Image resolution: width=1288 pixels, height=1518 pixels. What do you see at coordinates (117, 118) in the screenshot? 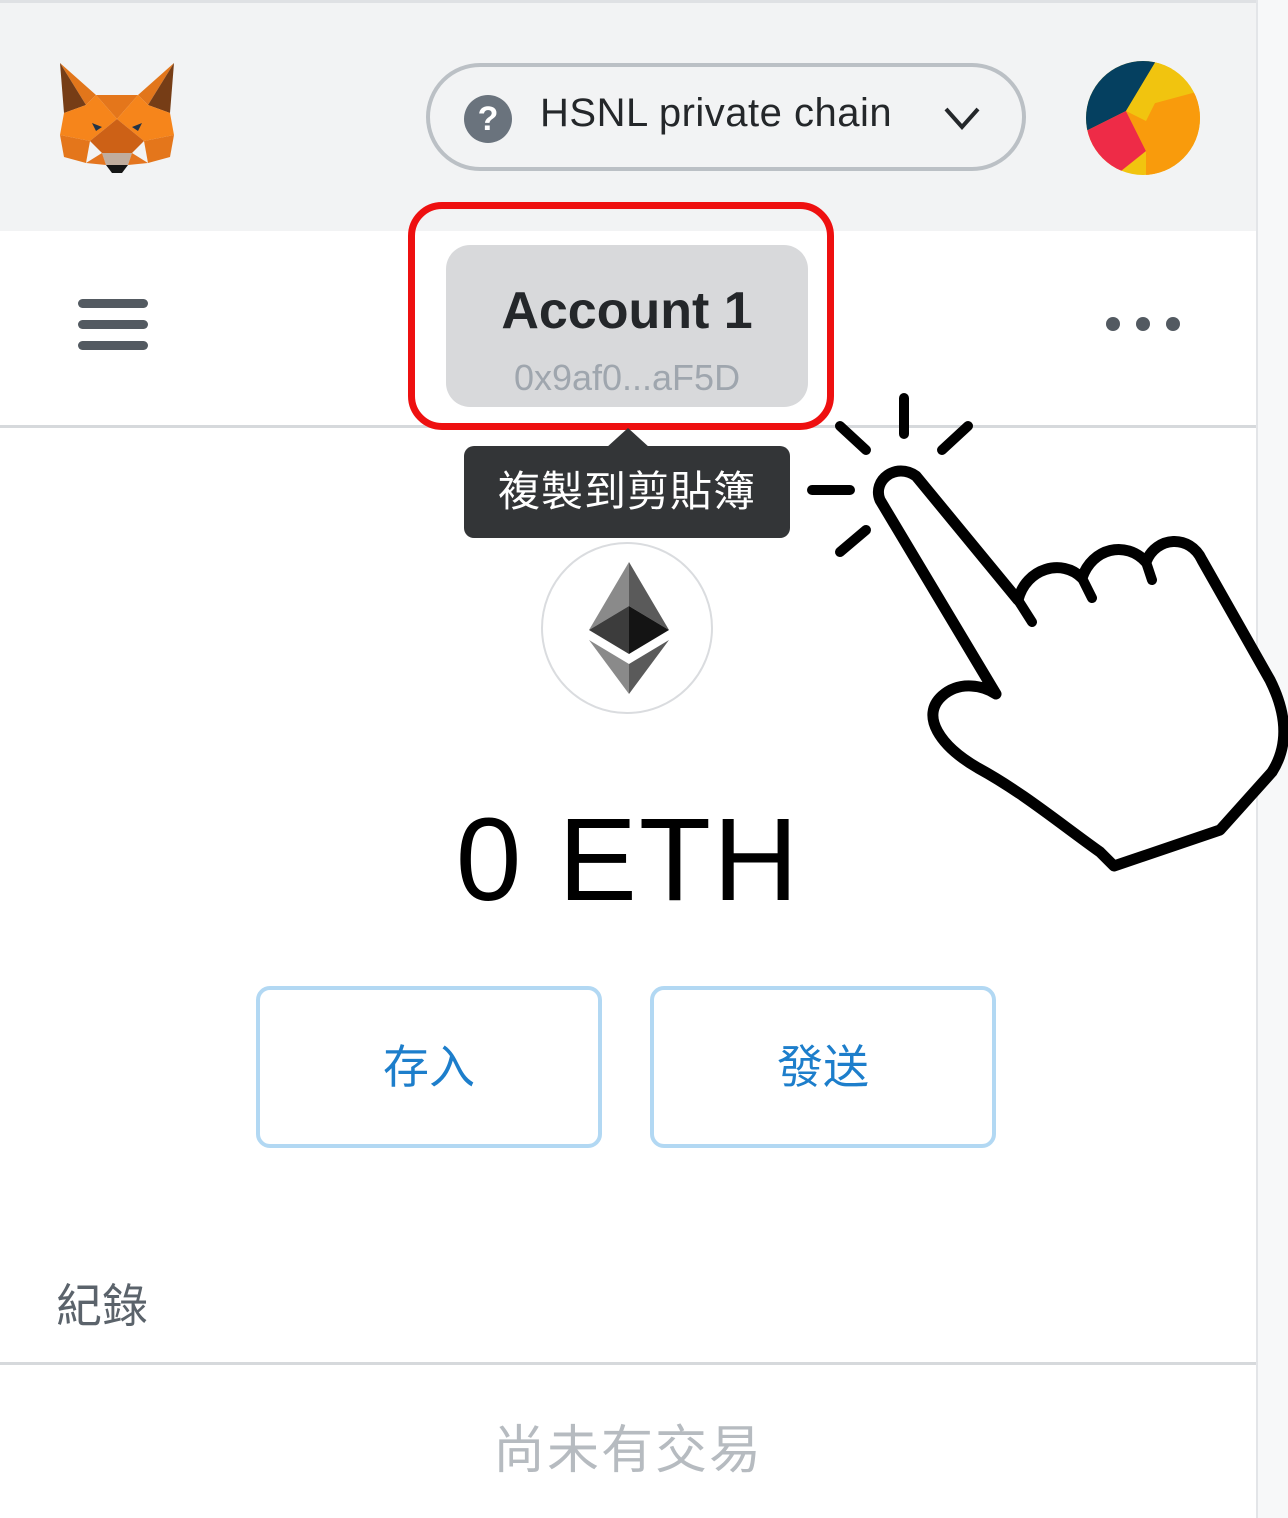
I see `metamask-fox-logo` at bounding box center [117, 118].